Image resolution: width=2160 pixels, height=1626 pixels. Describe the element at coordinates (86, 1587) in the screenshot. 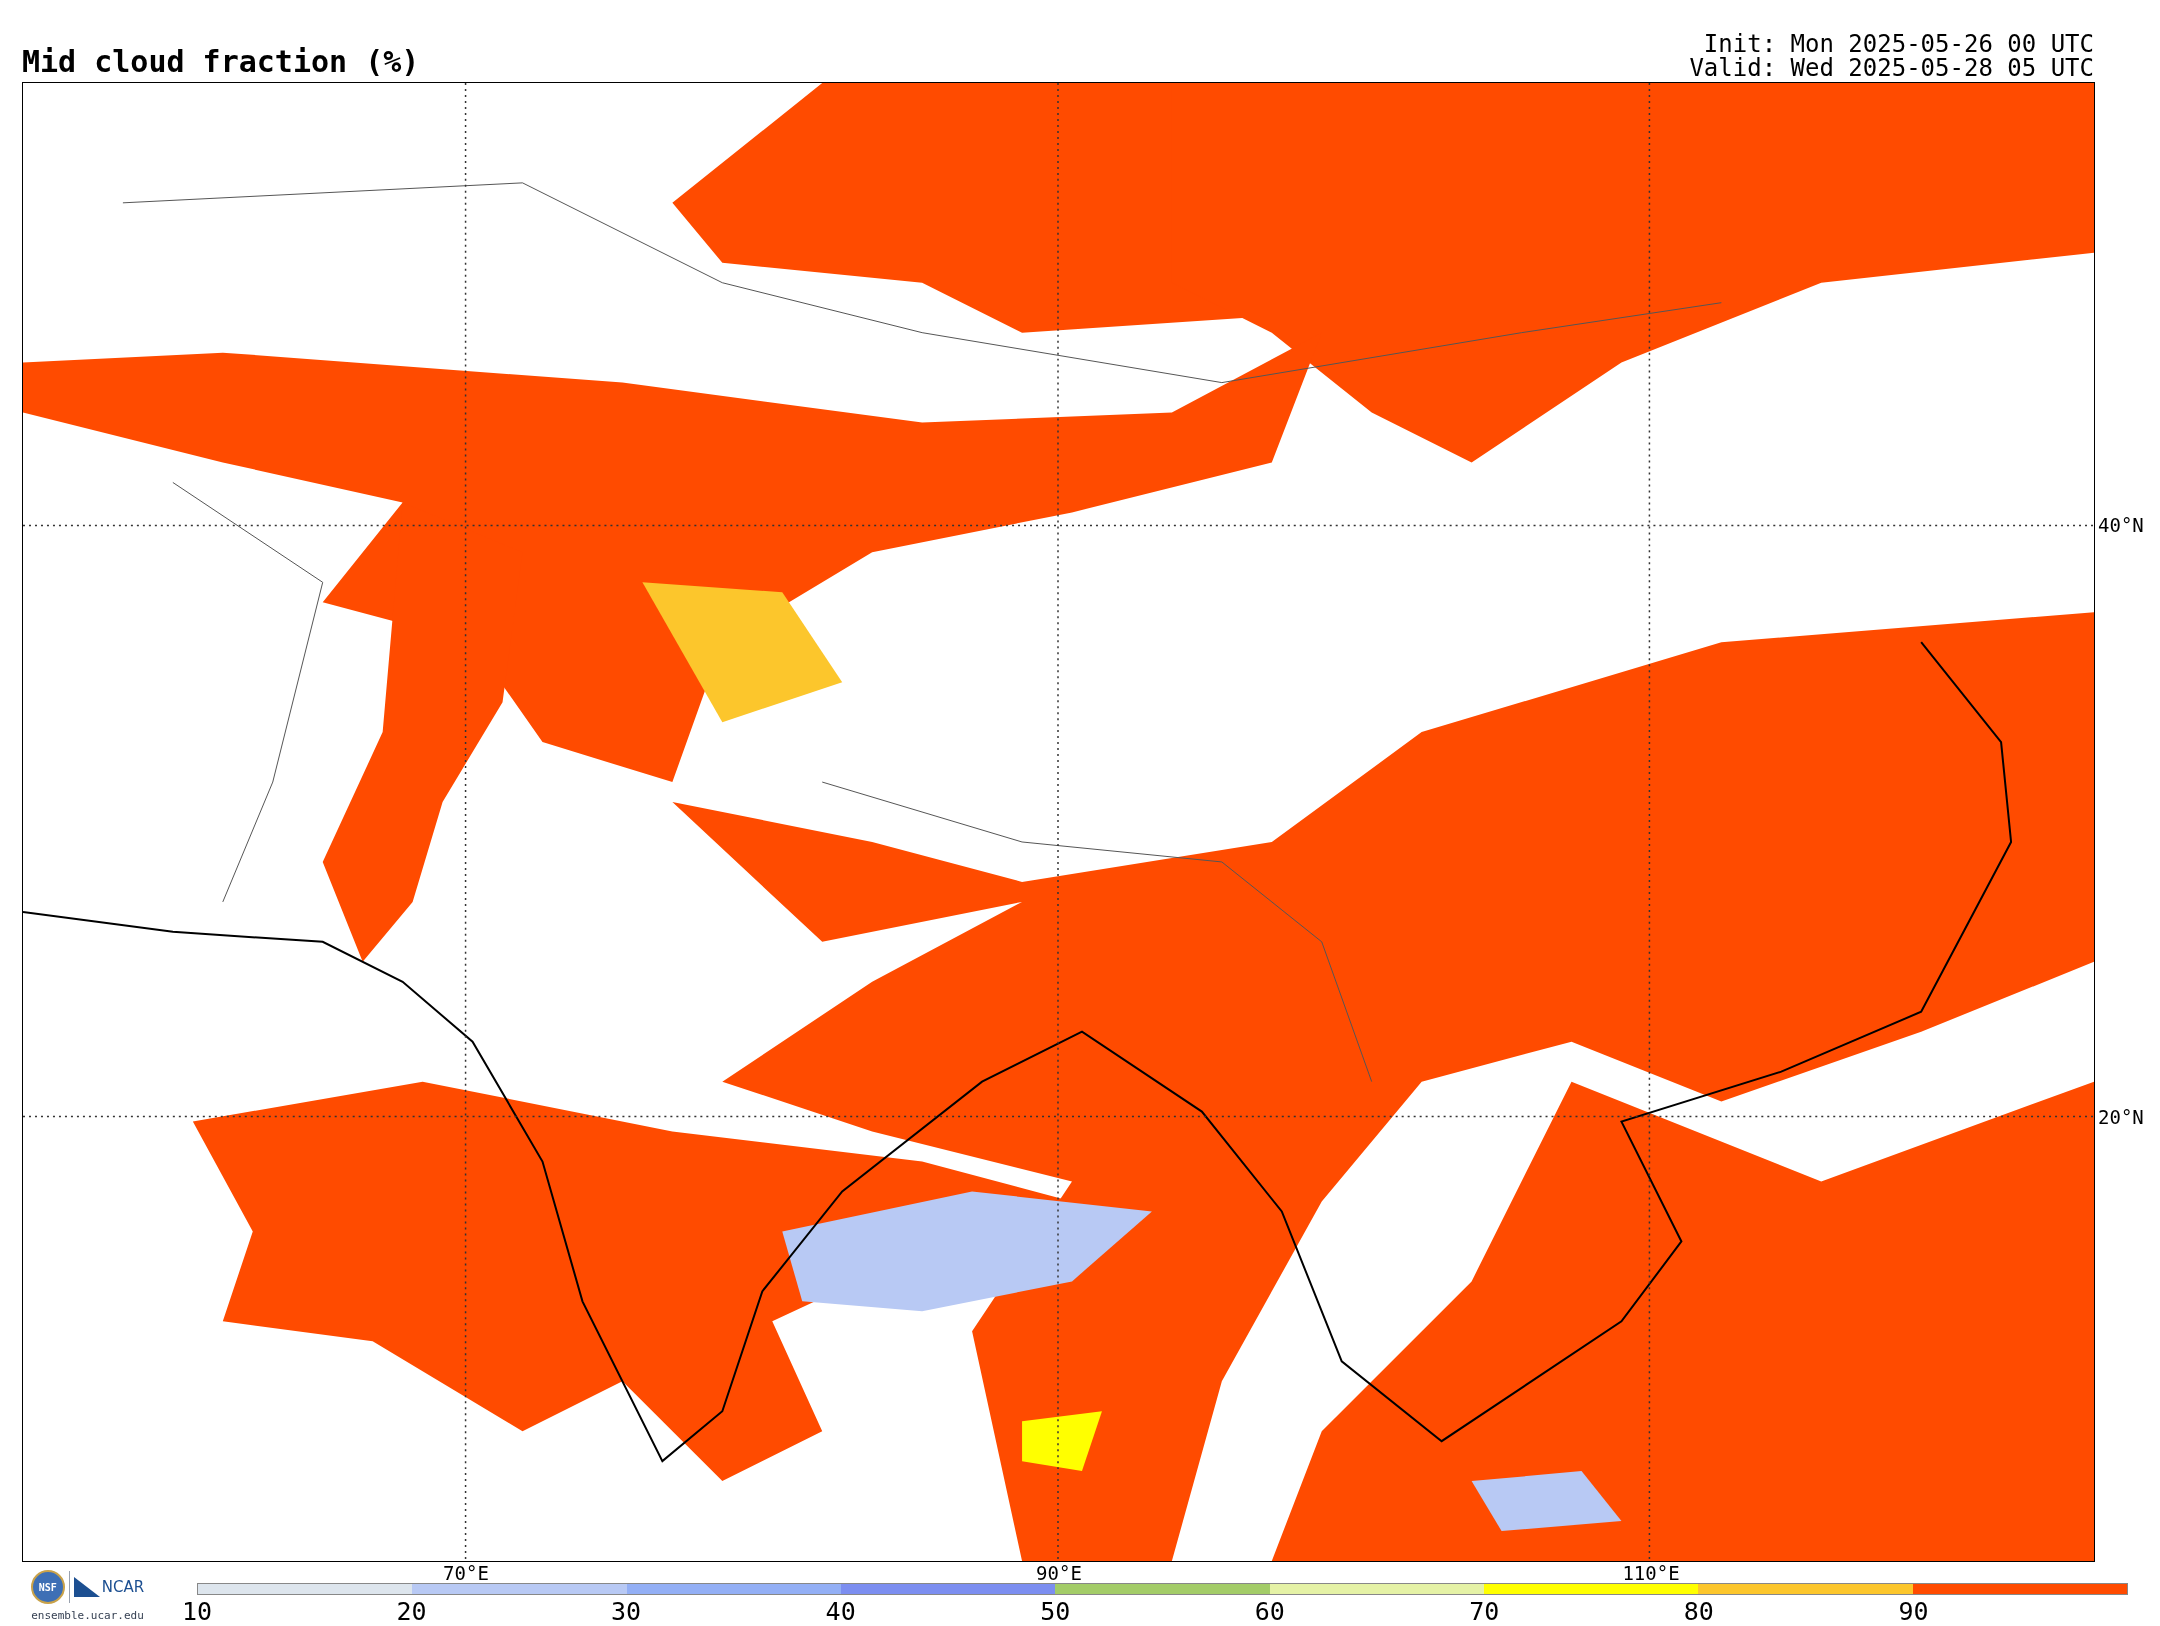

I see `ncar-logo-icon` at that location.